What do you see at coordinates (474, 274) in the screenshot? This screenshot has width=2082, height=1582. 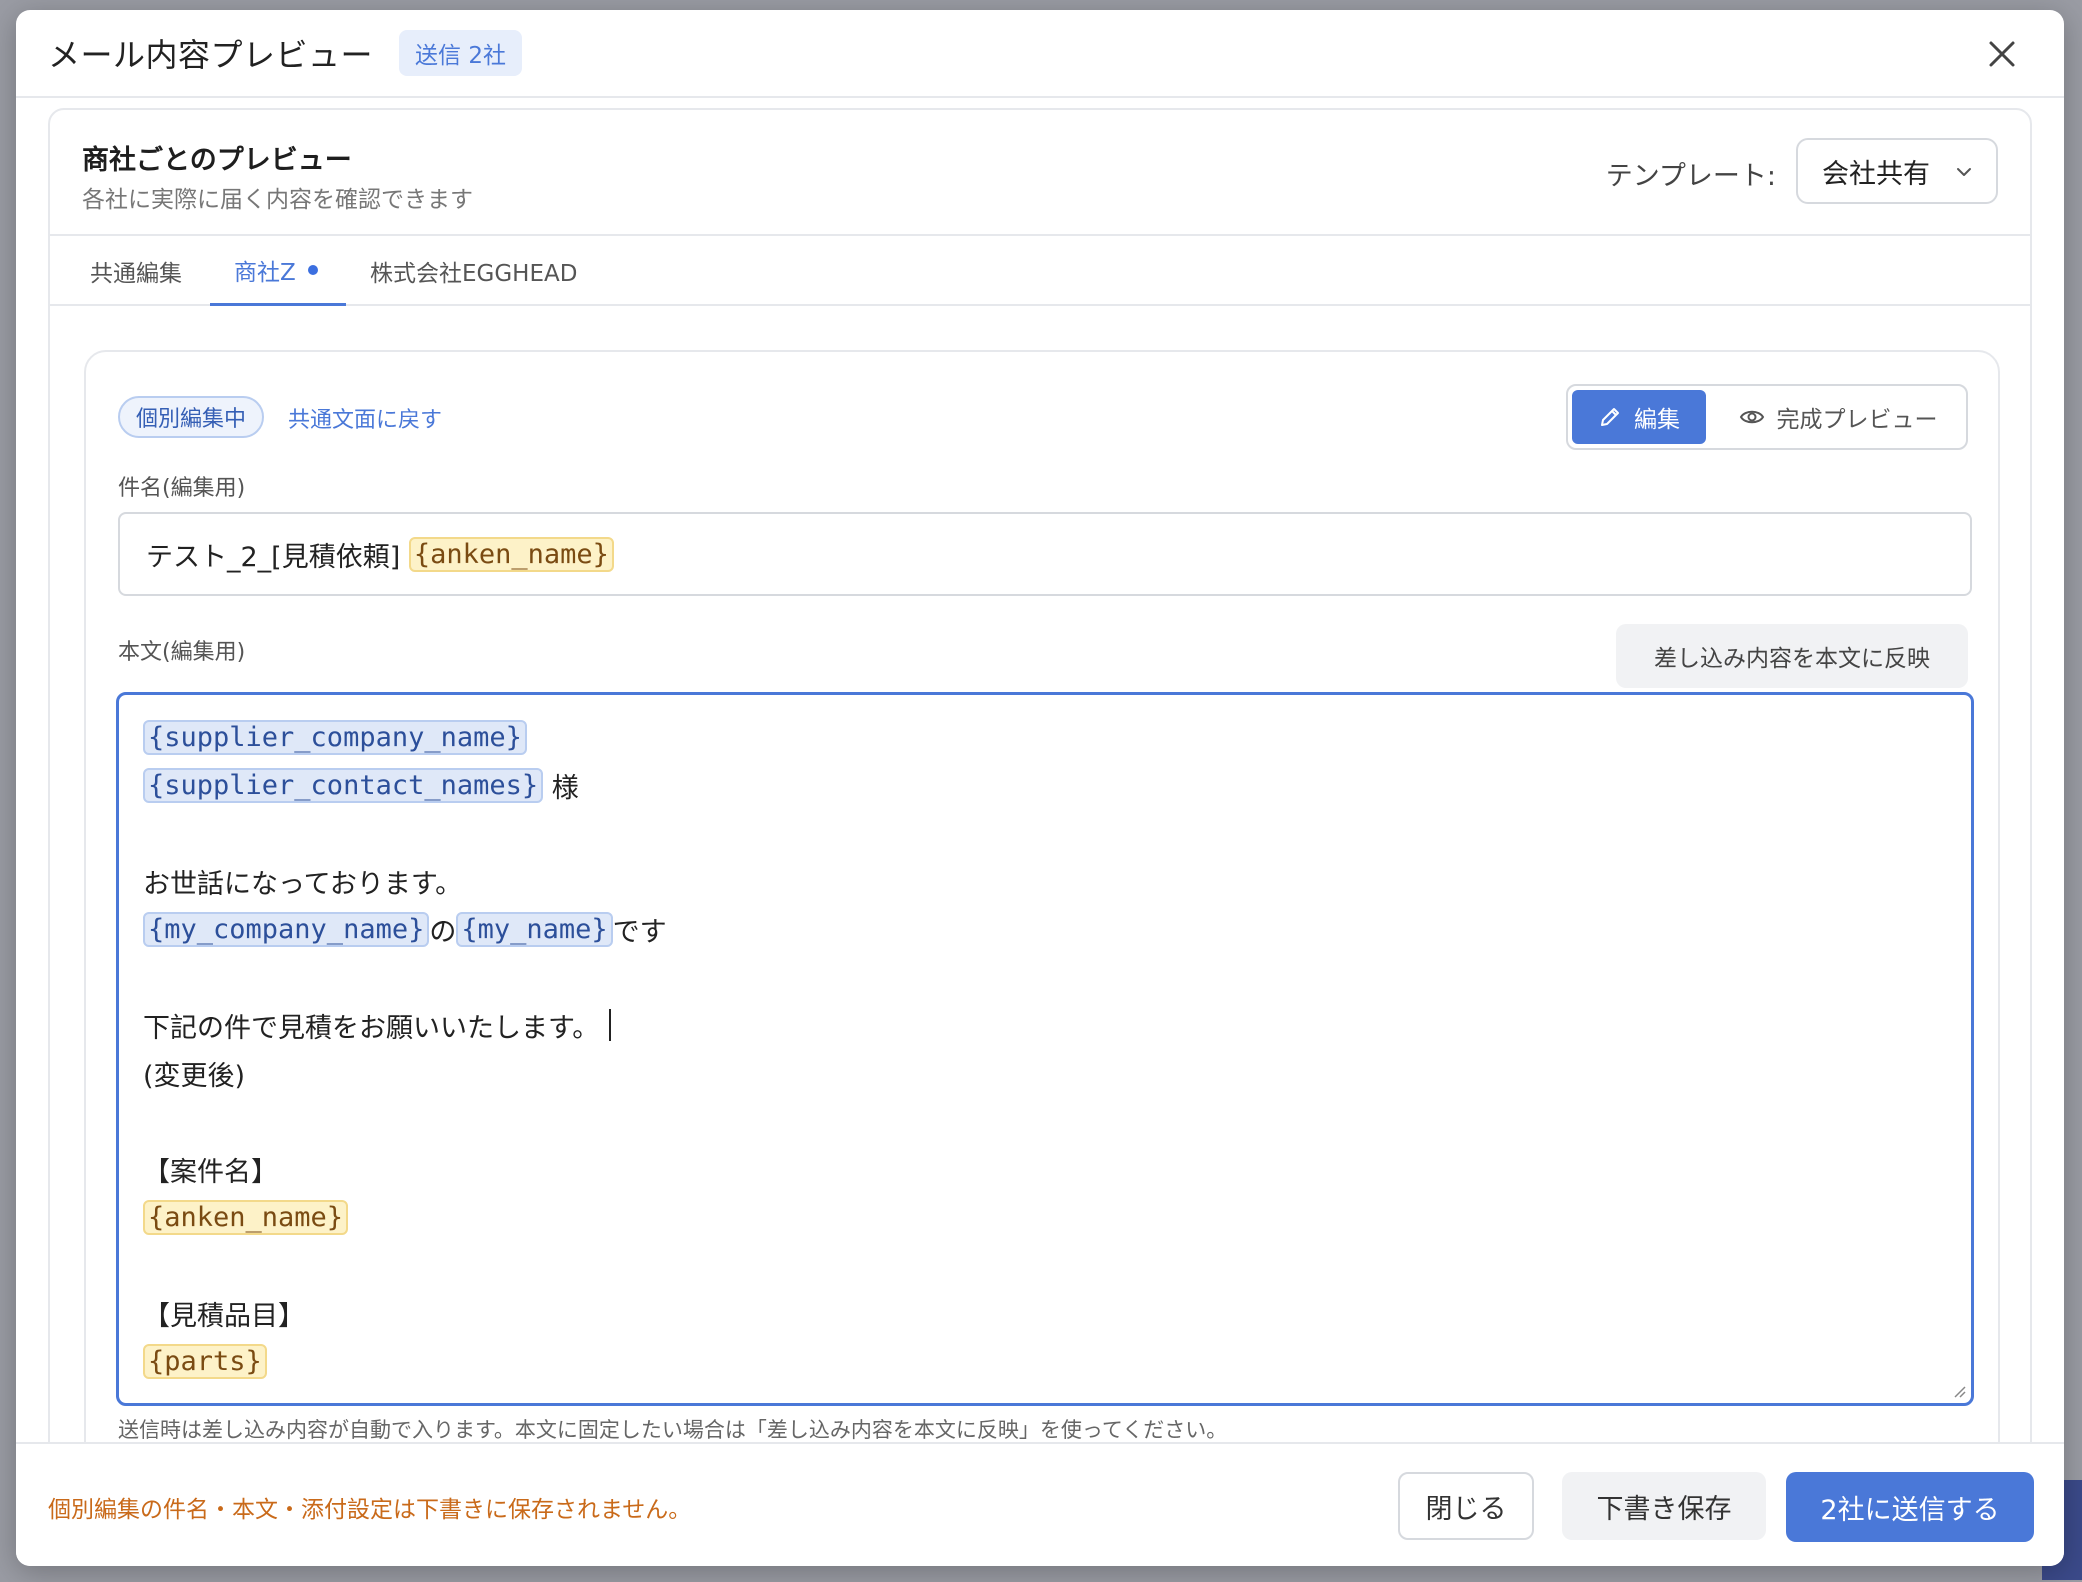 I see `tab-label: 株式会社EGGHEAD` at bounding box center [474, 274].